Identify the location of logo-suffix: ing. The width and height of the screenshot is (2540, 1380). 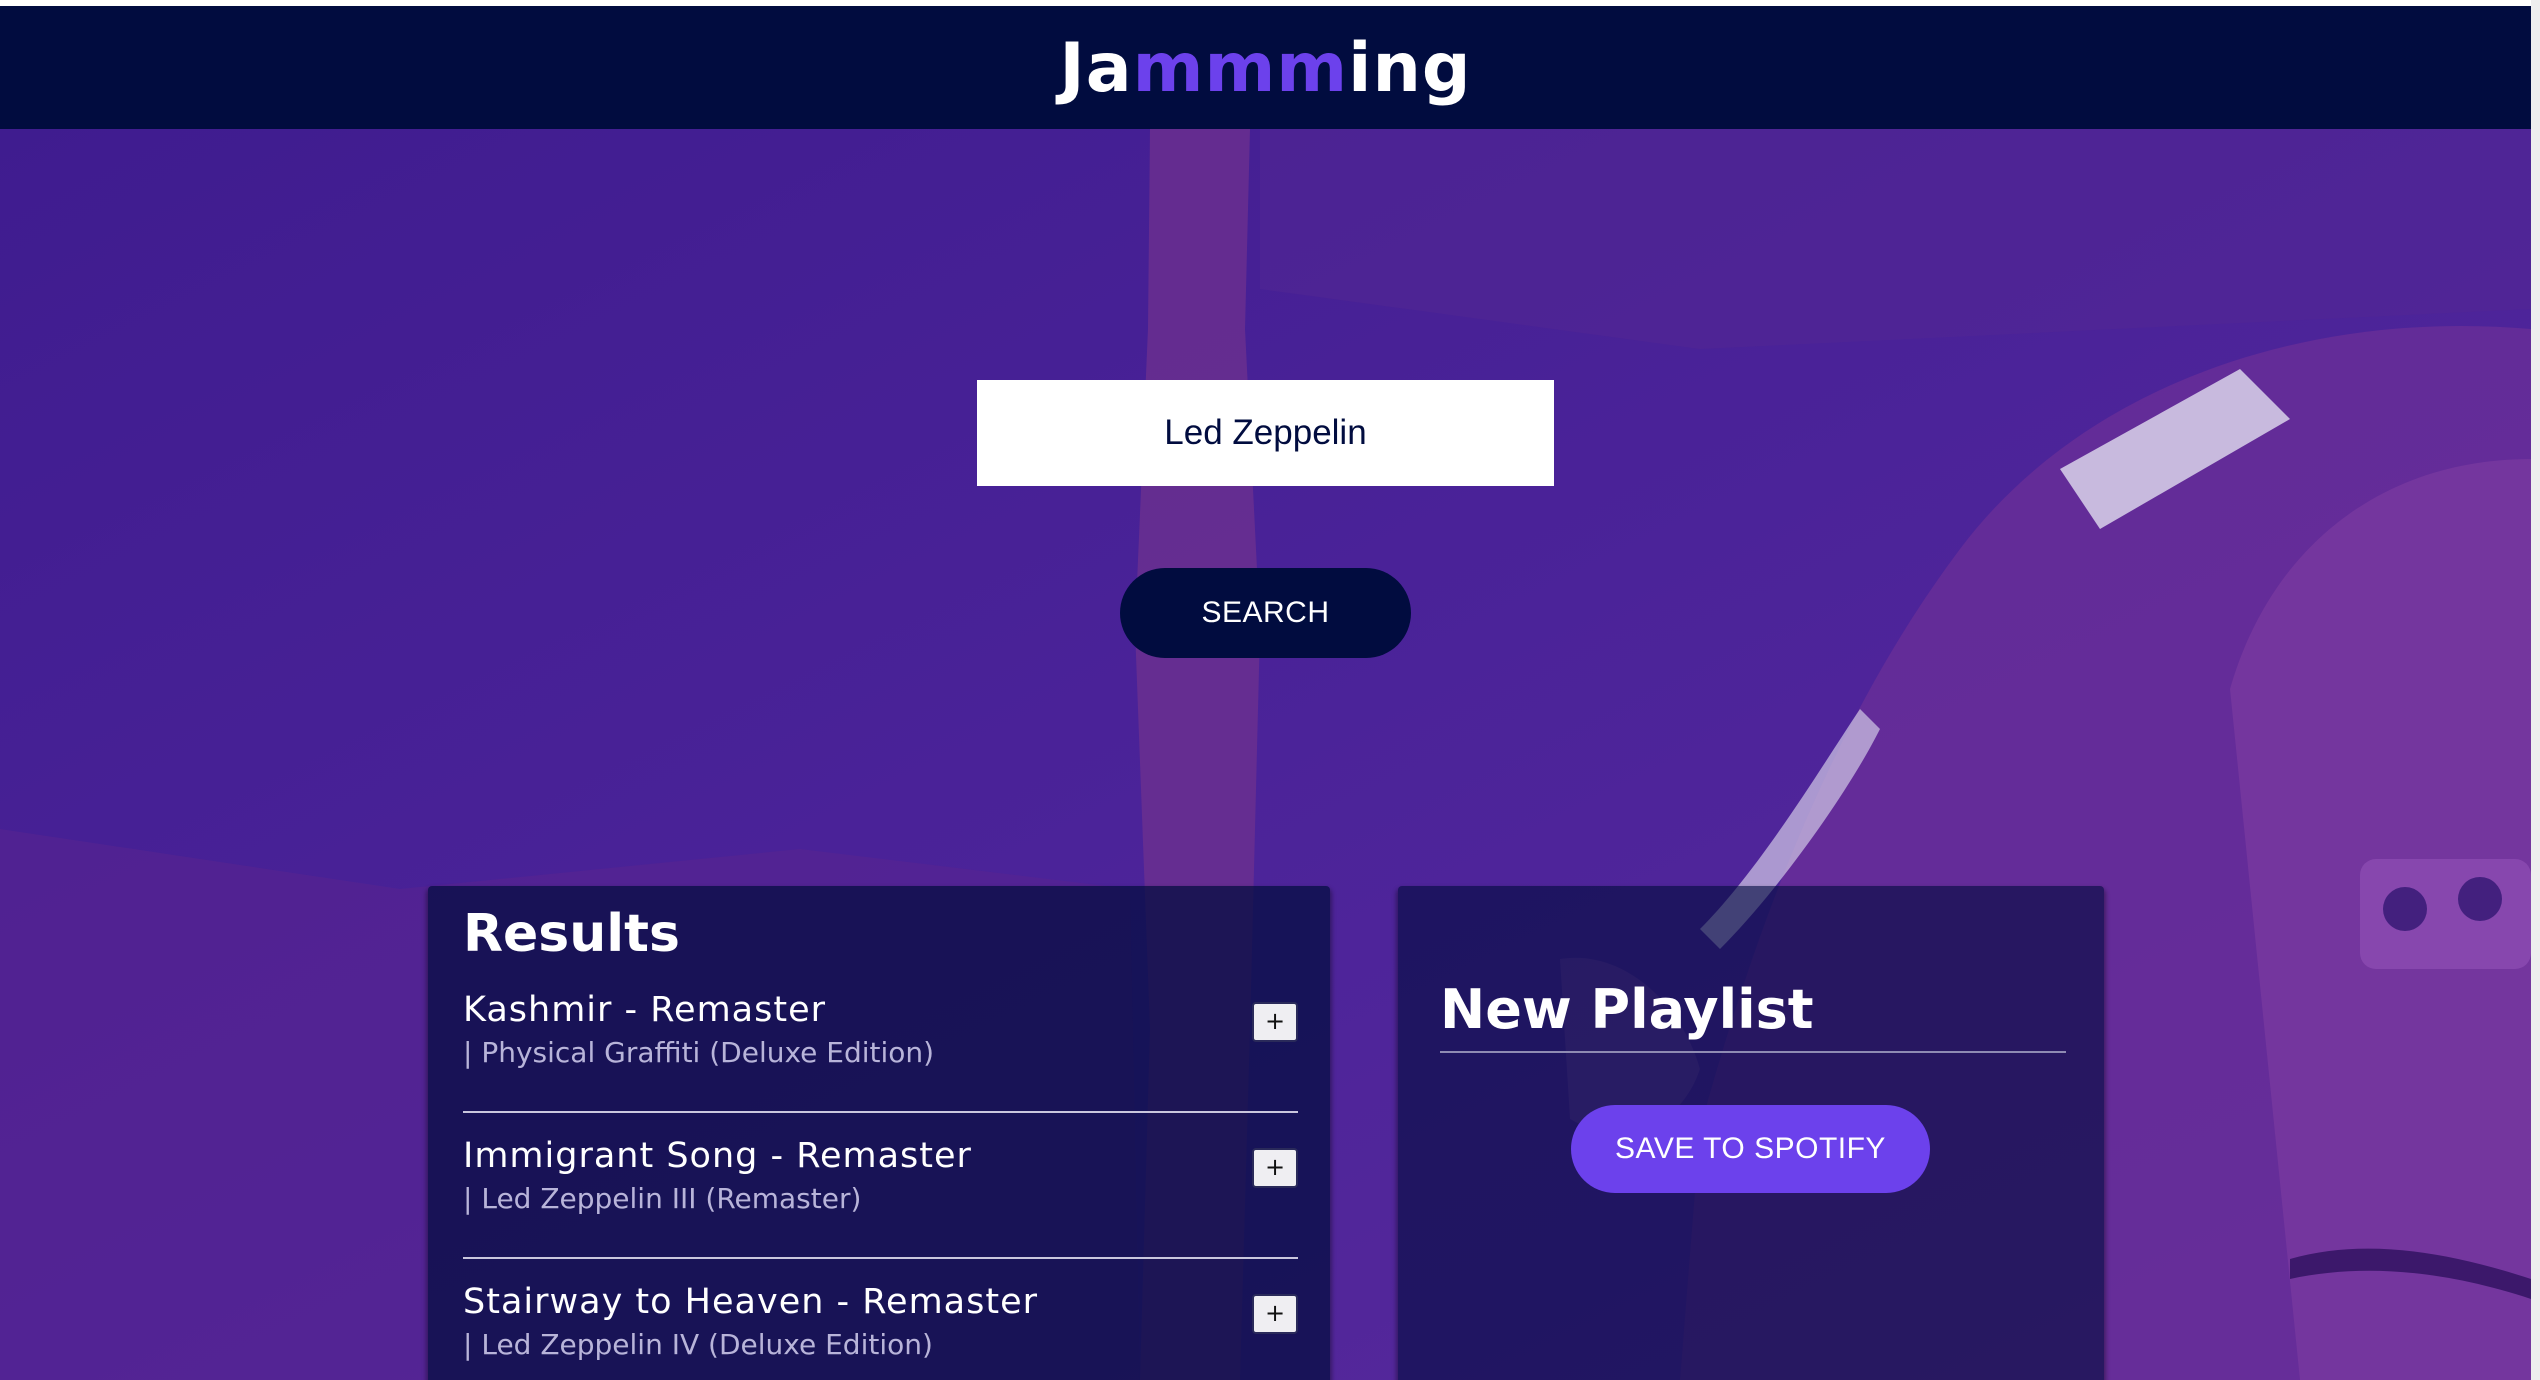
(1410, 68).